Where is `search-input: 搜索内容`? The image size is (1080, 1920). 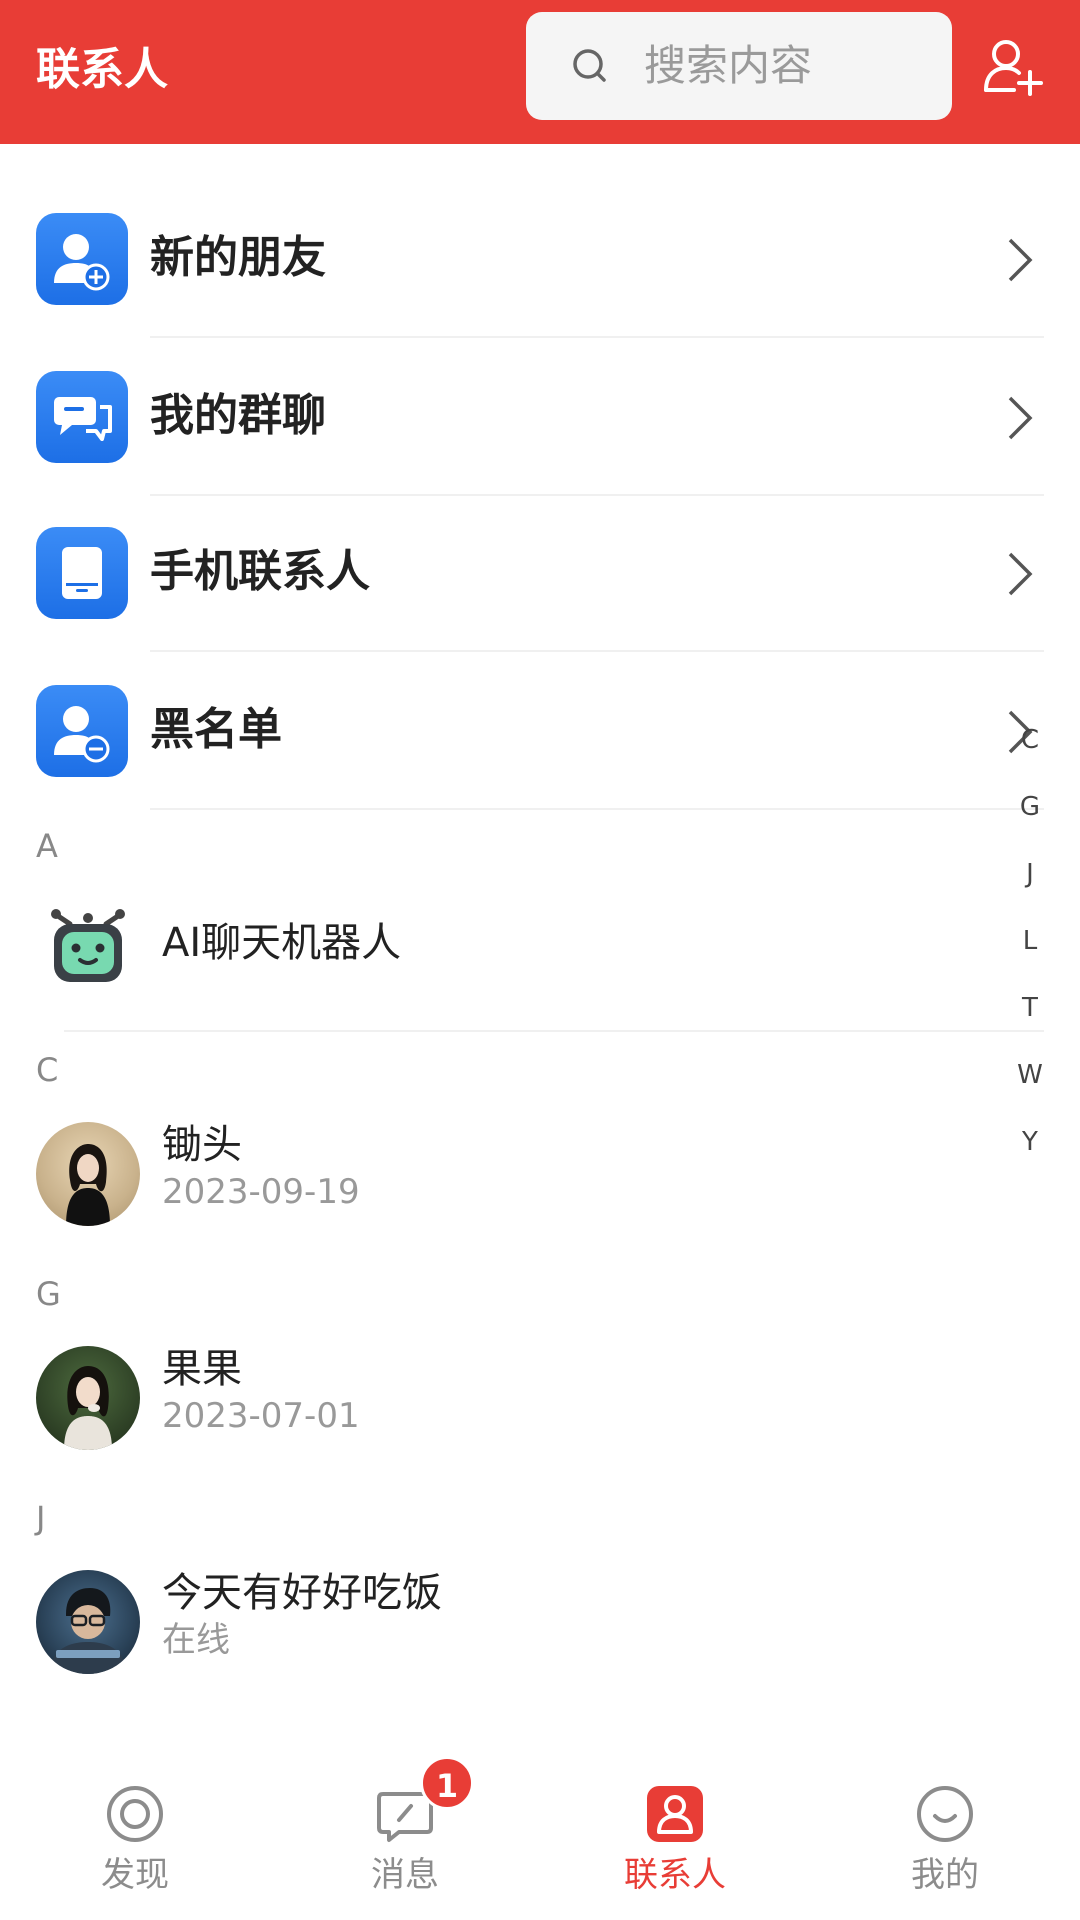 search-input: 搜索内容 is located at coordinates (739, 66).